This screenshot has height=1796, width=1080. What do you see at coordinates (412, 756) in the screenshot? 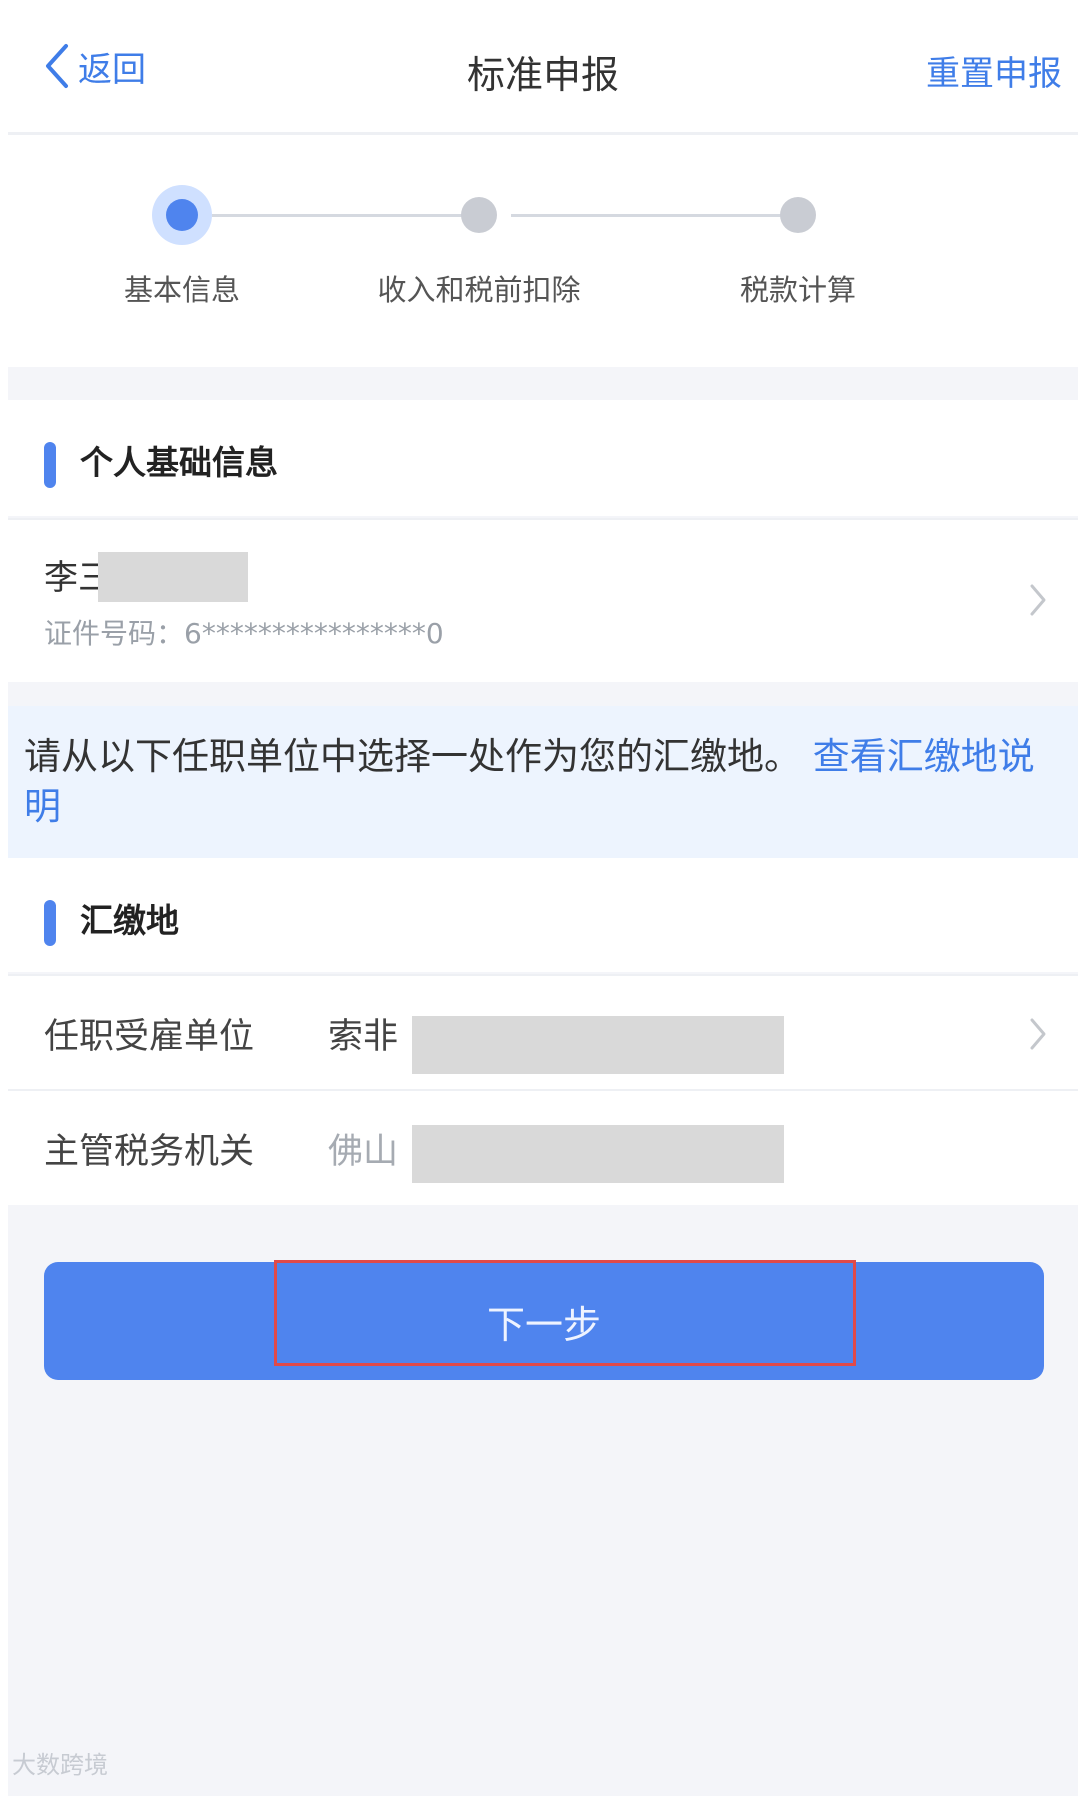
I see `notice-text: 请从以下任职单位中选择一处作为您的汇缴地。` at bounding box center [412, 756].